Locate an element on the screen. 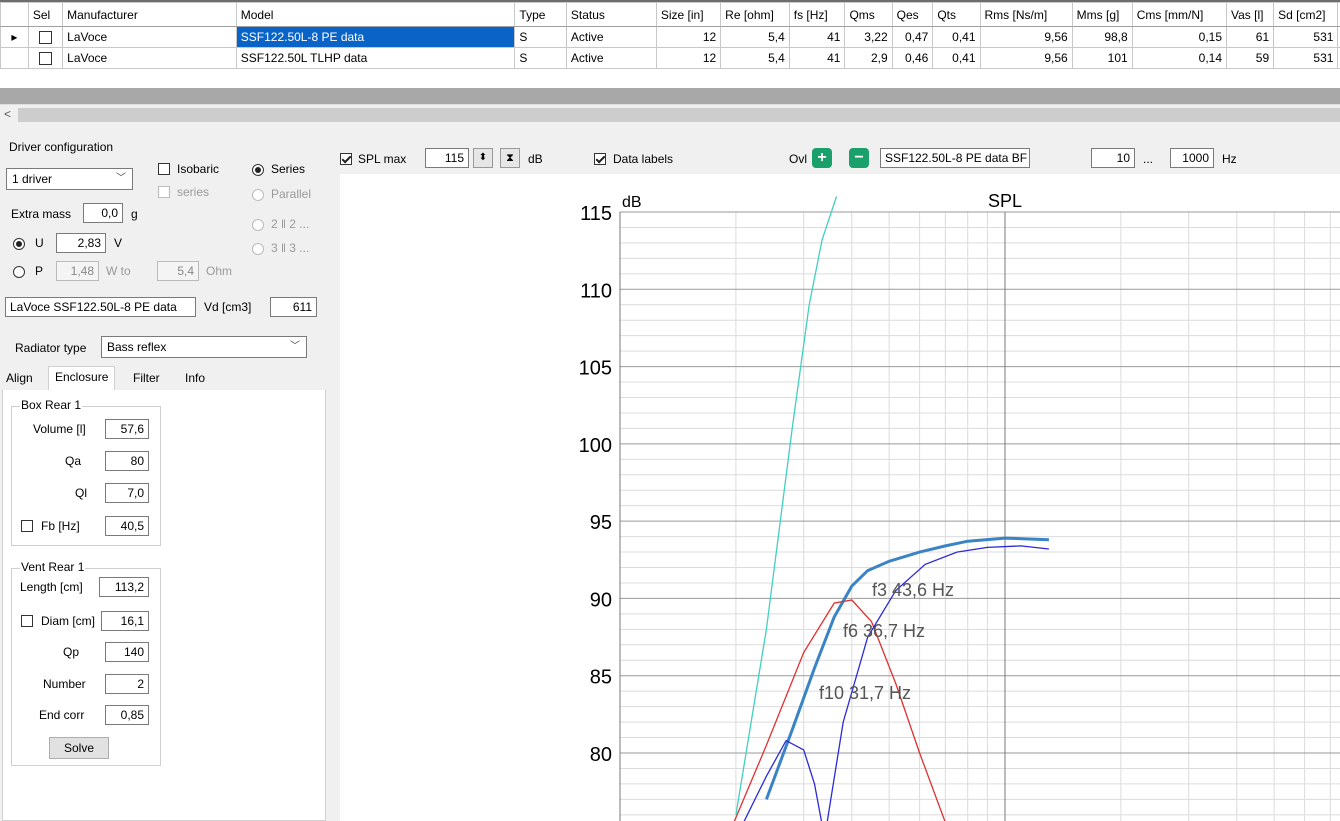 The image size is (1340, 821). y-tick-label: 105 is located at coordinates (595, 369).